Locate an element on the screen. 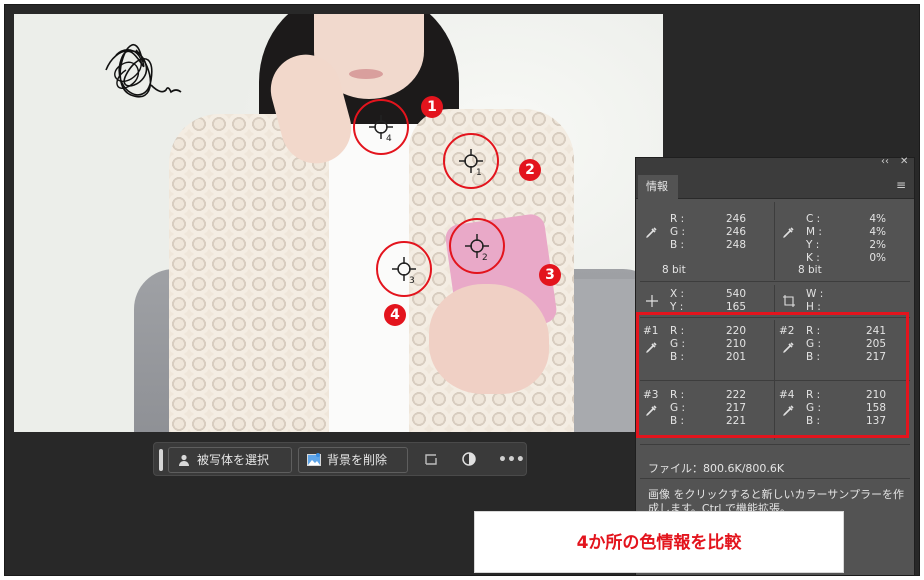 The width and height of the screenshot is (924, 580). select-subject-button: 被写体を選択 is located at coordinates (230, 460).